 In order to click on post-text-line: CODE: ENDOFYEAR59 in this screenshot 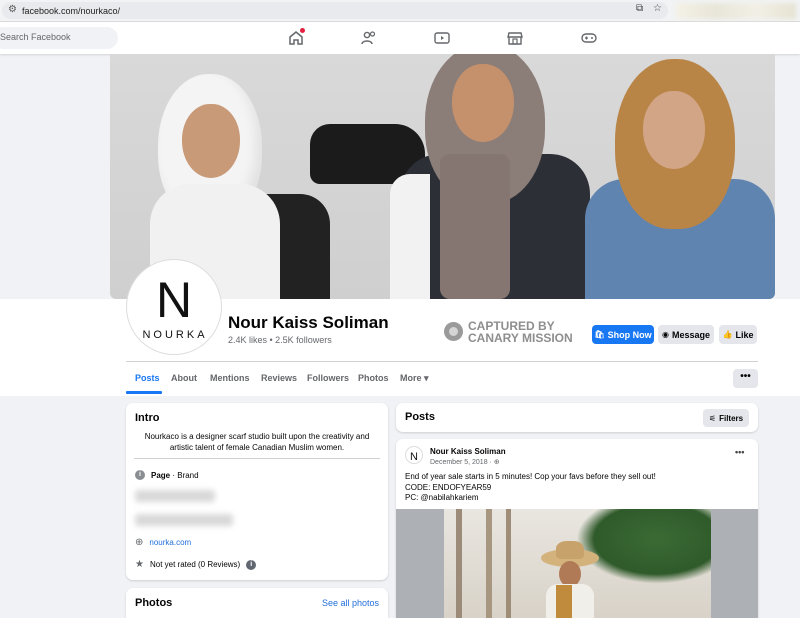, I will do `click(448, 487)`.